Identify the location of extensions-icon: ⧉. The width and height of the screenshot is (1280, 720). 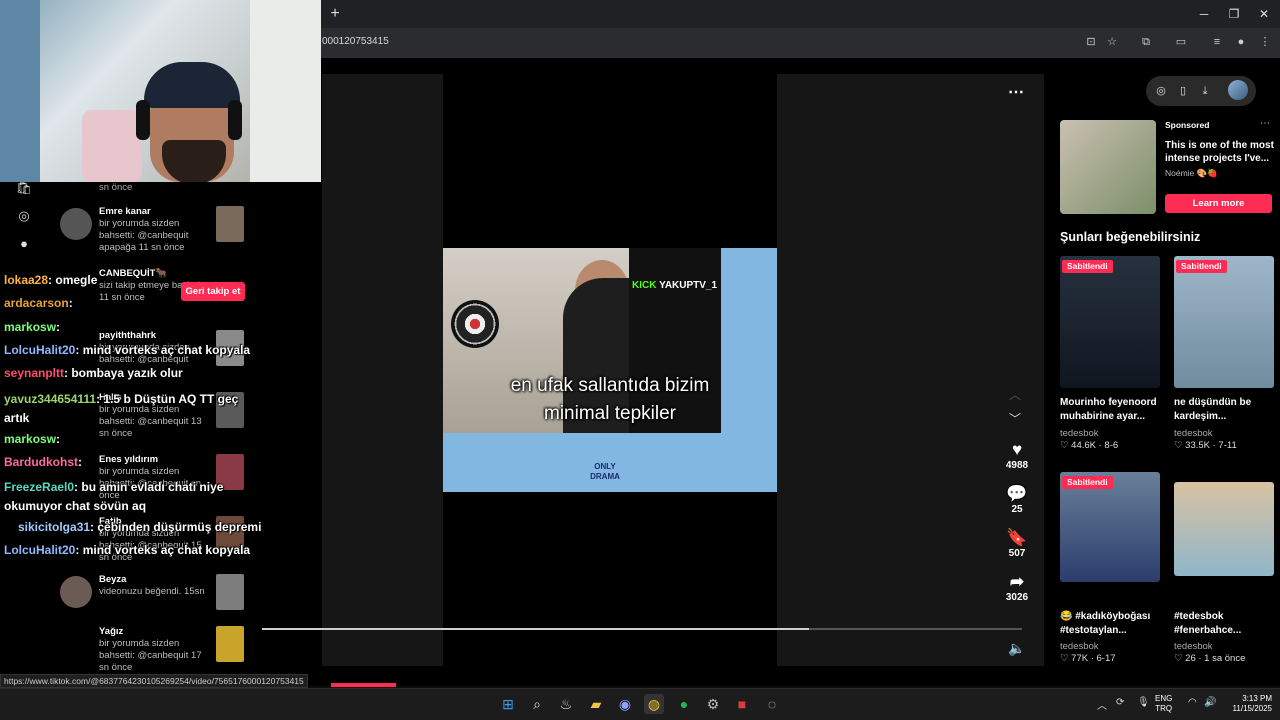
(1146, 42).